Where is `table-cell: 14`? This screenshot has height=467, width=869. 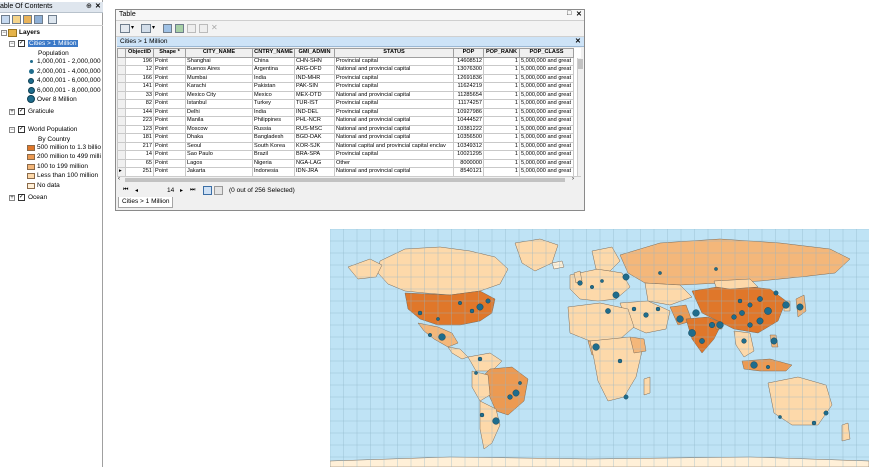
table-cell: 14 is located at coordinates (139, 155).